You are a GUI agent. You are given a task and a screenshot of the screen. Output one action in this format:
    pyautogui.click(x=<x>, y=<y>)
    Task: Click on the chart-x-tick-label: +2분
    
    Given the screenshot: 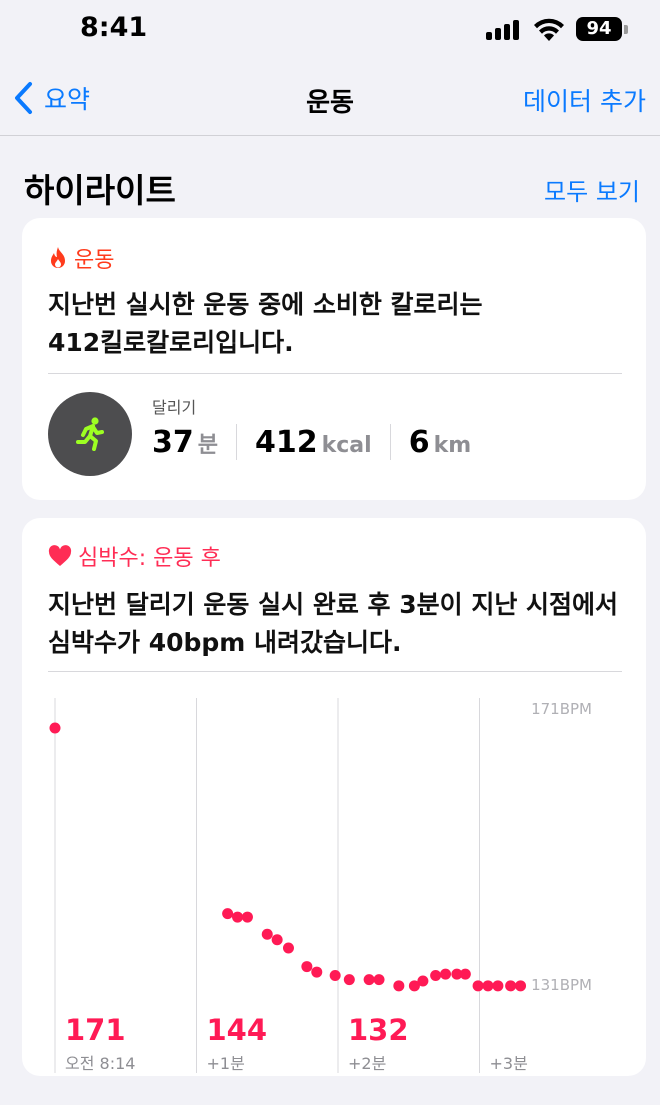 What is the action you would take?
    pyautogui.click(x=367, y=1063)
    